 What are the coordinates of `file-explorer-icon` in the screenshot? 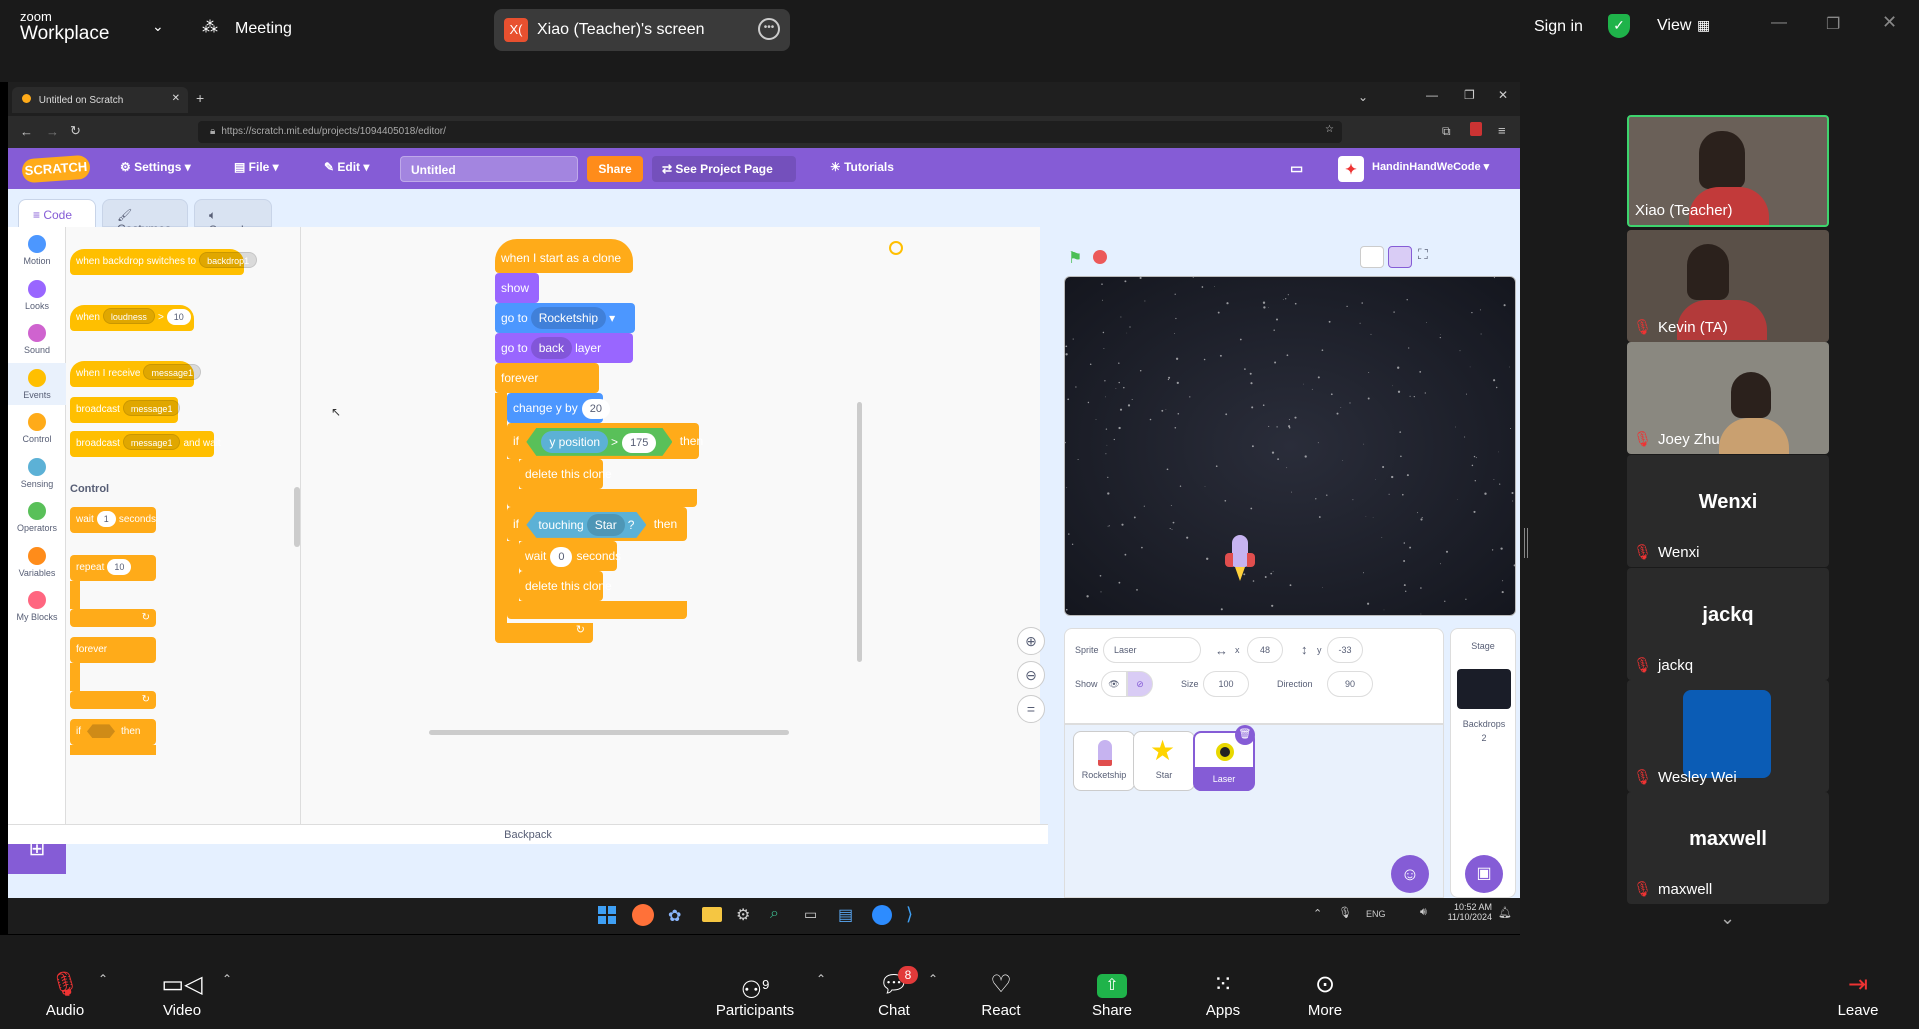 It's located at (712, 914).